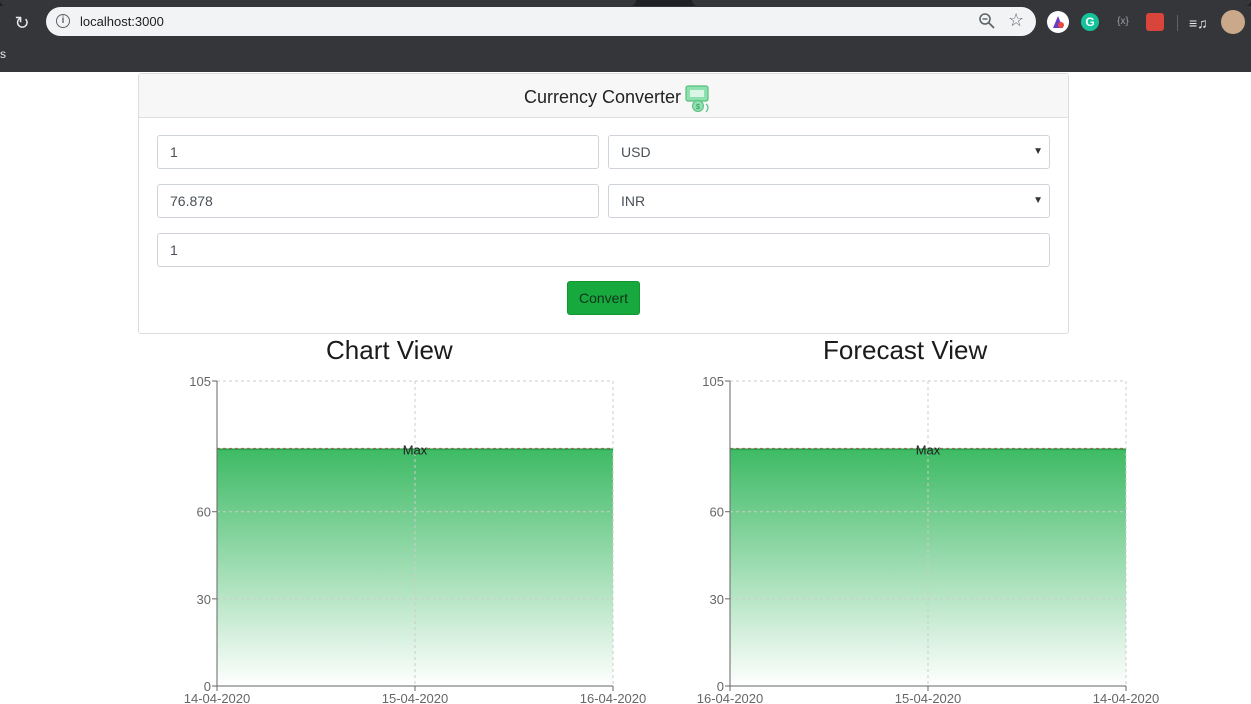 Image resolution: width=1251 pixels, height=704 pixels. What do you see at coordinates (1123, 22) in the screenshot?
I see `extension-brackets-icon: {x}` at bounding box center [1123, 22].